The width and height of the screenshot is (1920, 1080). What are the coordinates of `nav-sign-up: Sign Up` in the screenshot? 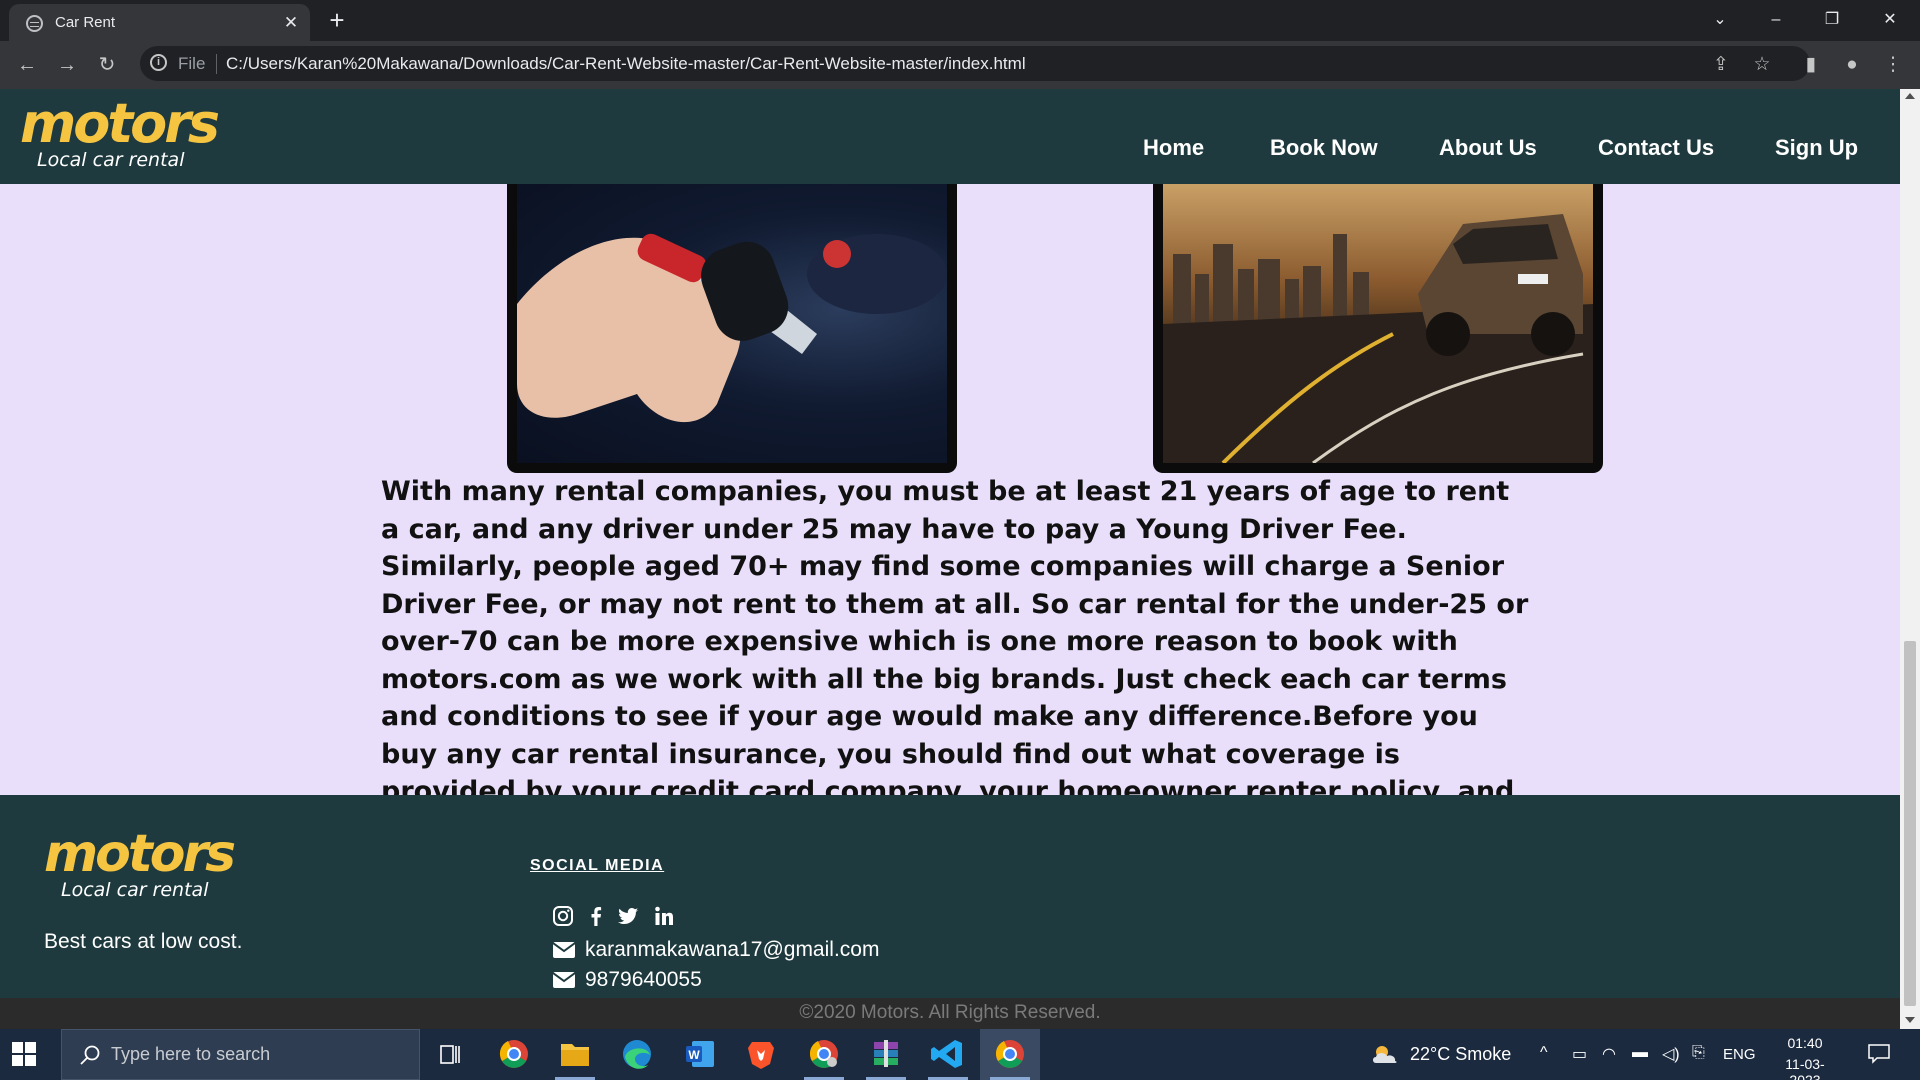 It's located at (1816, 148).